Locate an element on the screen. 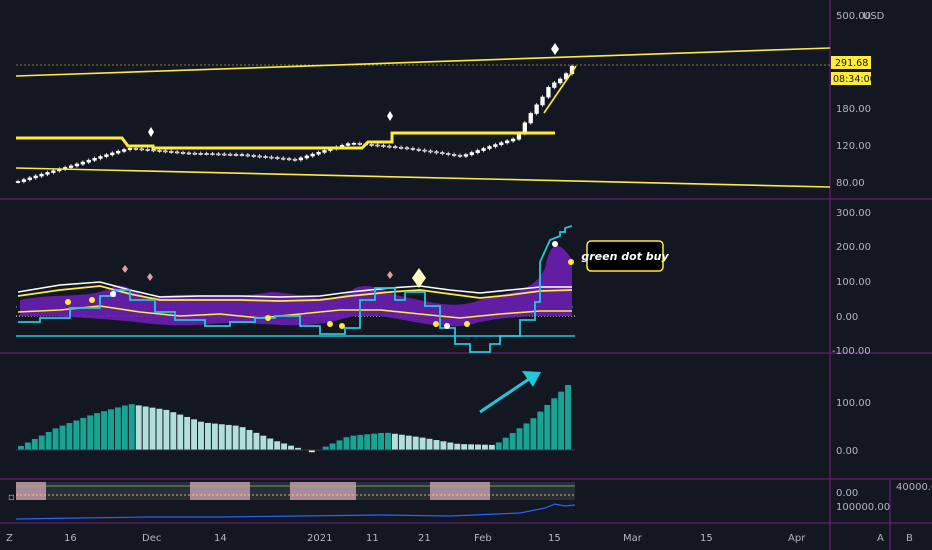 Image resolution: width=932 pixels, height=550 pixels. oscillator-tick: 300.00 is located at coordinates (853, 213).